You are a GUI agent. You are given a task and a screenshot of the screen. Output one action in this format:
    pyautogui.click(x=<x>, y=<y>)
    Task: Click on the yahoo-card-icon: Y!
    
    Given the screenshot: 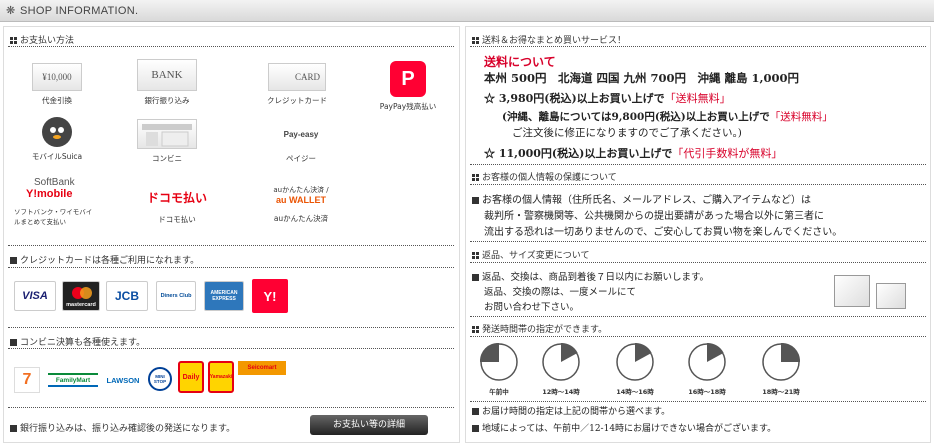 What is the action you would take?
    pyautogui.click(x=270, y=296)
    